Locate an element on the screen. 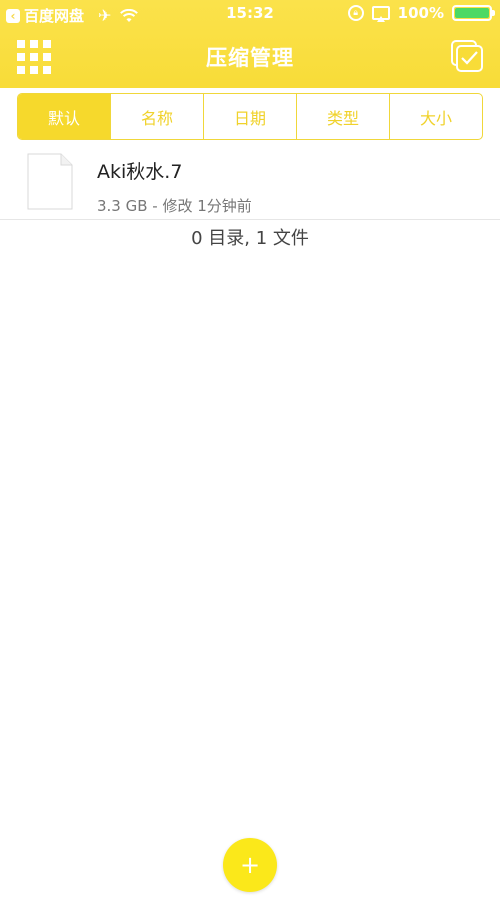 Image resolution: width=500 pixels, height=900 pixels. sort-segmented-control: 默认 名称 日期 类型 大小 is located at coordinates (250, 116).